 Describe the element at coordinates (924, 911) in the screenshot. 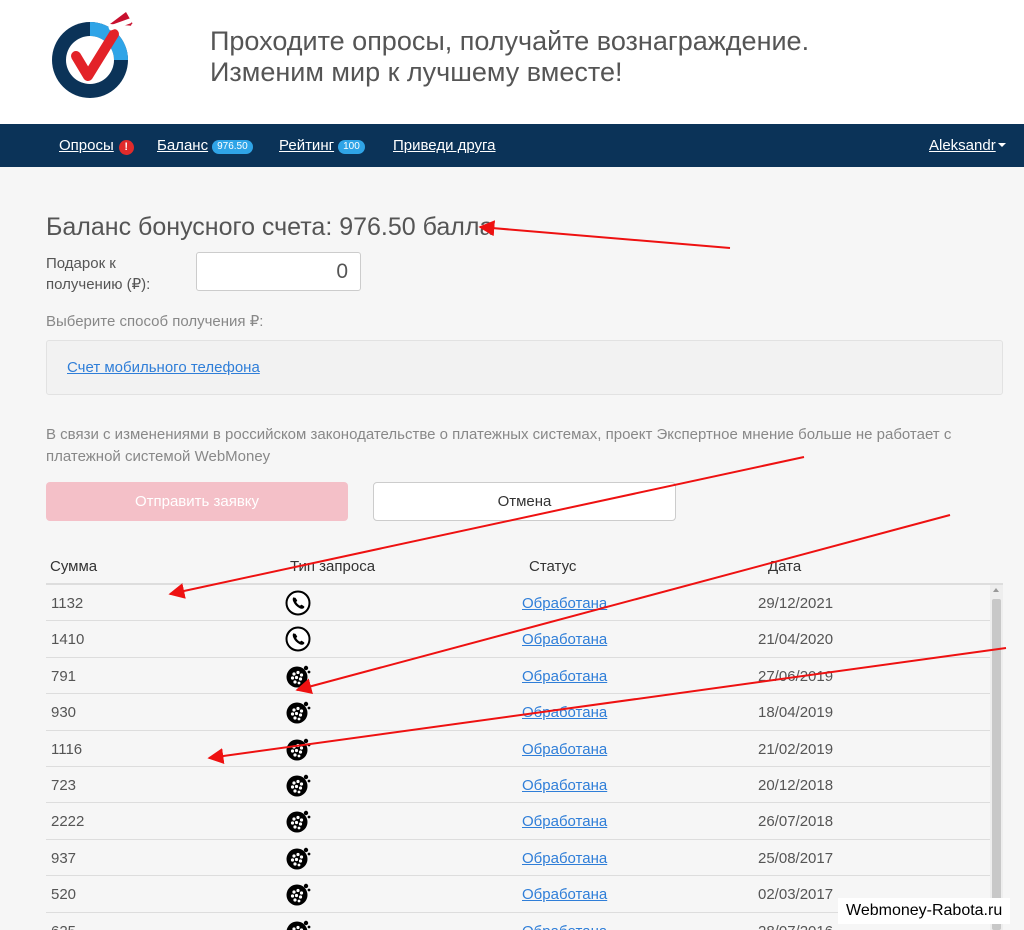

I see `watermark: Webmoney-Rabota.ru` at that location.